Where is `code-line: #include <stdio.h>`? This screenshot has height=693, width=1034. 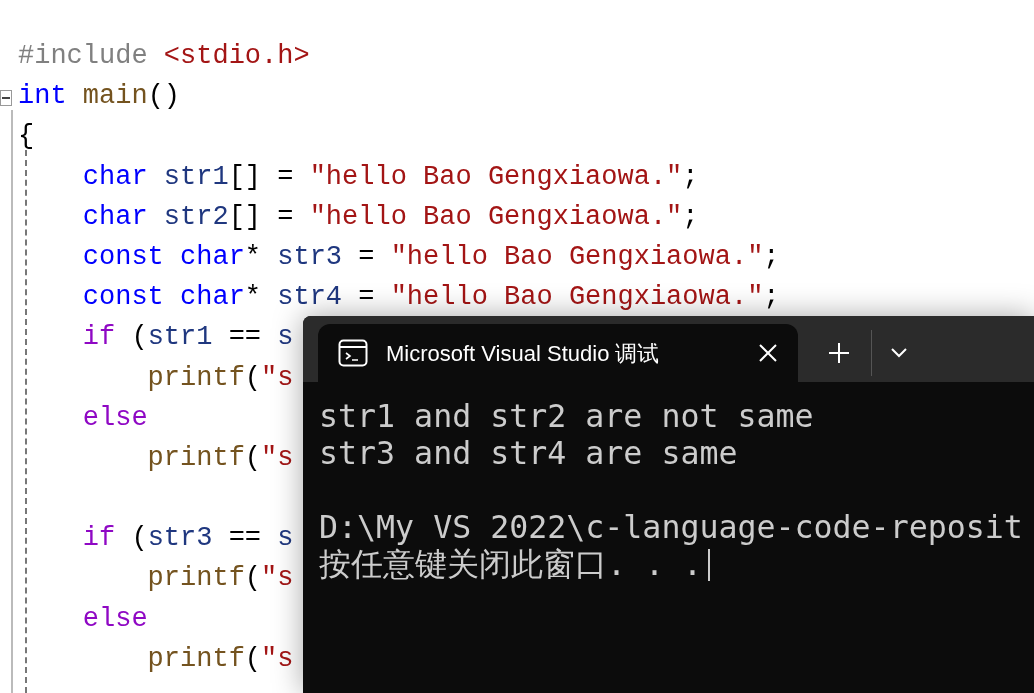
code-line: #include <stdio.h> is located at coordinates (164, 56).